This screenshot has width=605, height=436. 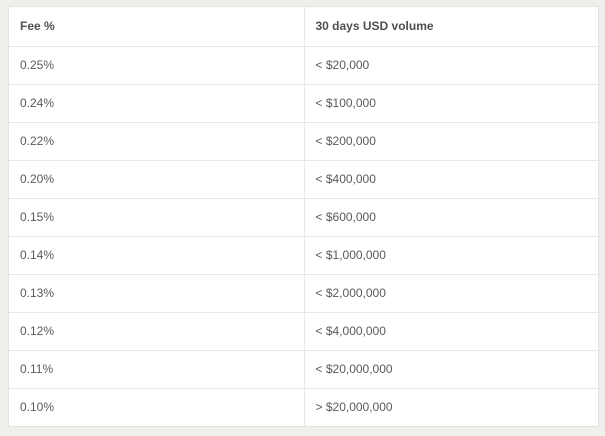 I want to click on fee-cell: 0.25%, so click(x=157, y=65).